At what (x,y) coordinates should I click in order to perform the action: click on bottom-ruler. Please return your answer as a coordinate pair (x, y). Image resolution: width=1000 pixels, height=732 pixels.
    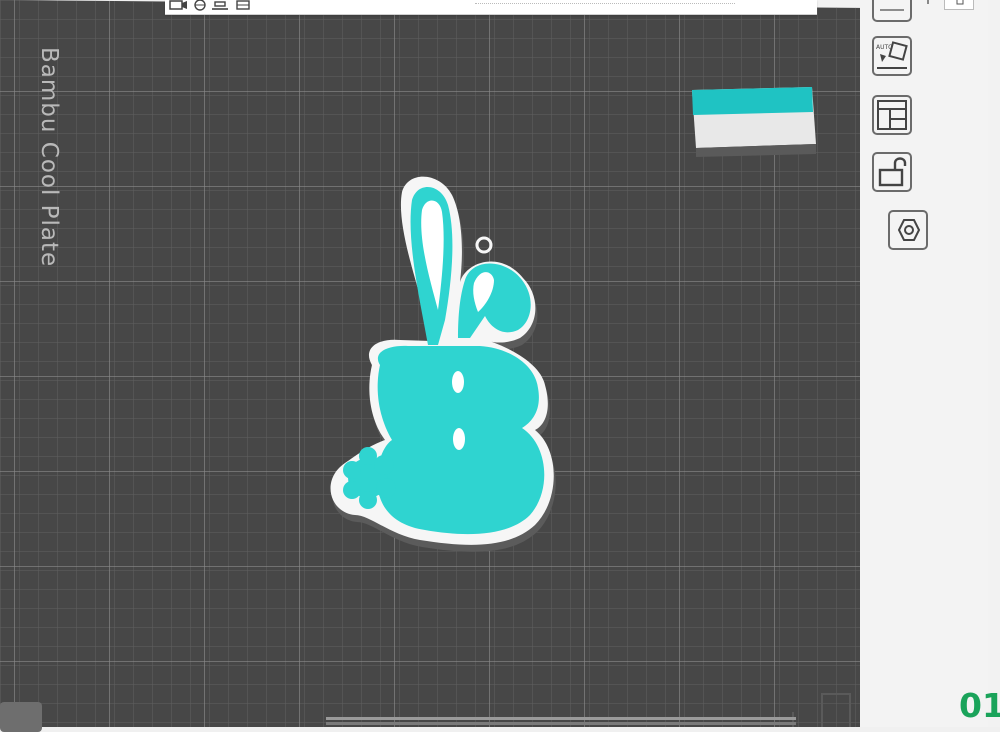
    Looking at the image, I should click on (561, 718).